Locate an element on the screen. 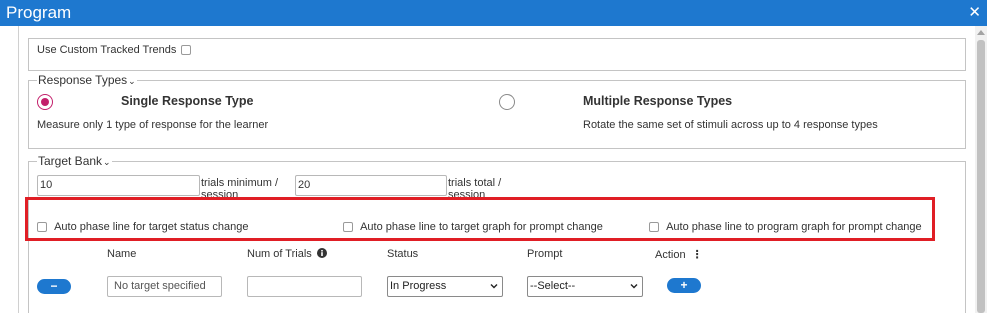 This screenshot has width=987, height=313. window-titlebar: Program ✕ is located at coordinates (493, 13).